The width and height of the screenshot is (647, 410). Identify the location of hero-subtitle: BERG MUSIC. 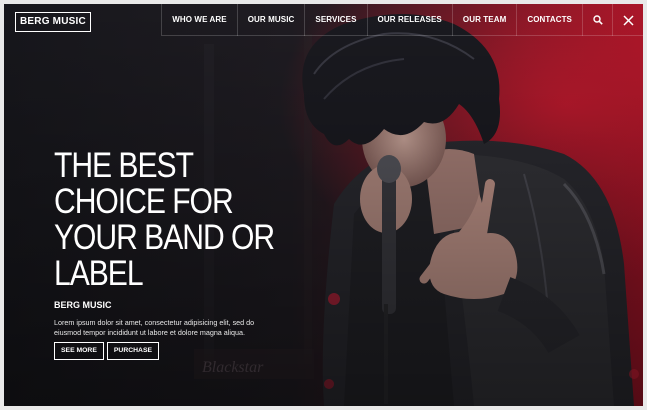
(83, 305).